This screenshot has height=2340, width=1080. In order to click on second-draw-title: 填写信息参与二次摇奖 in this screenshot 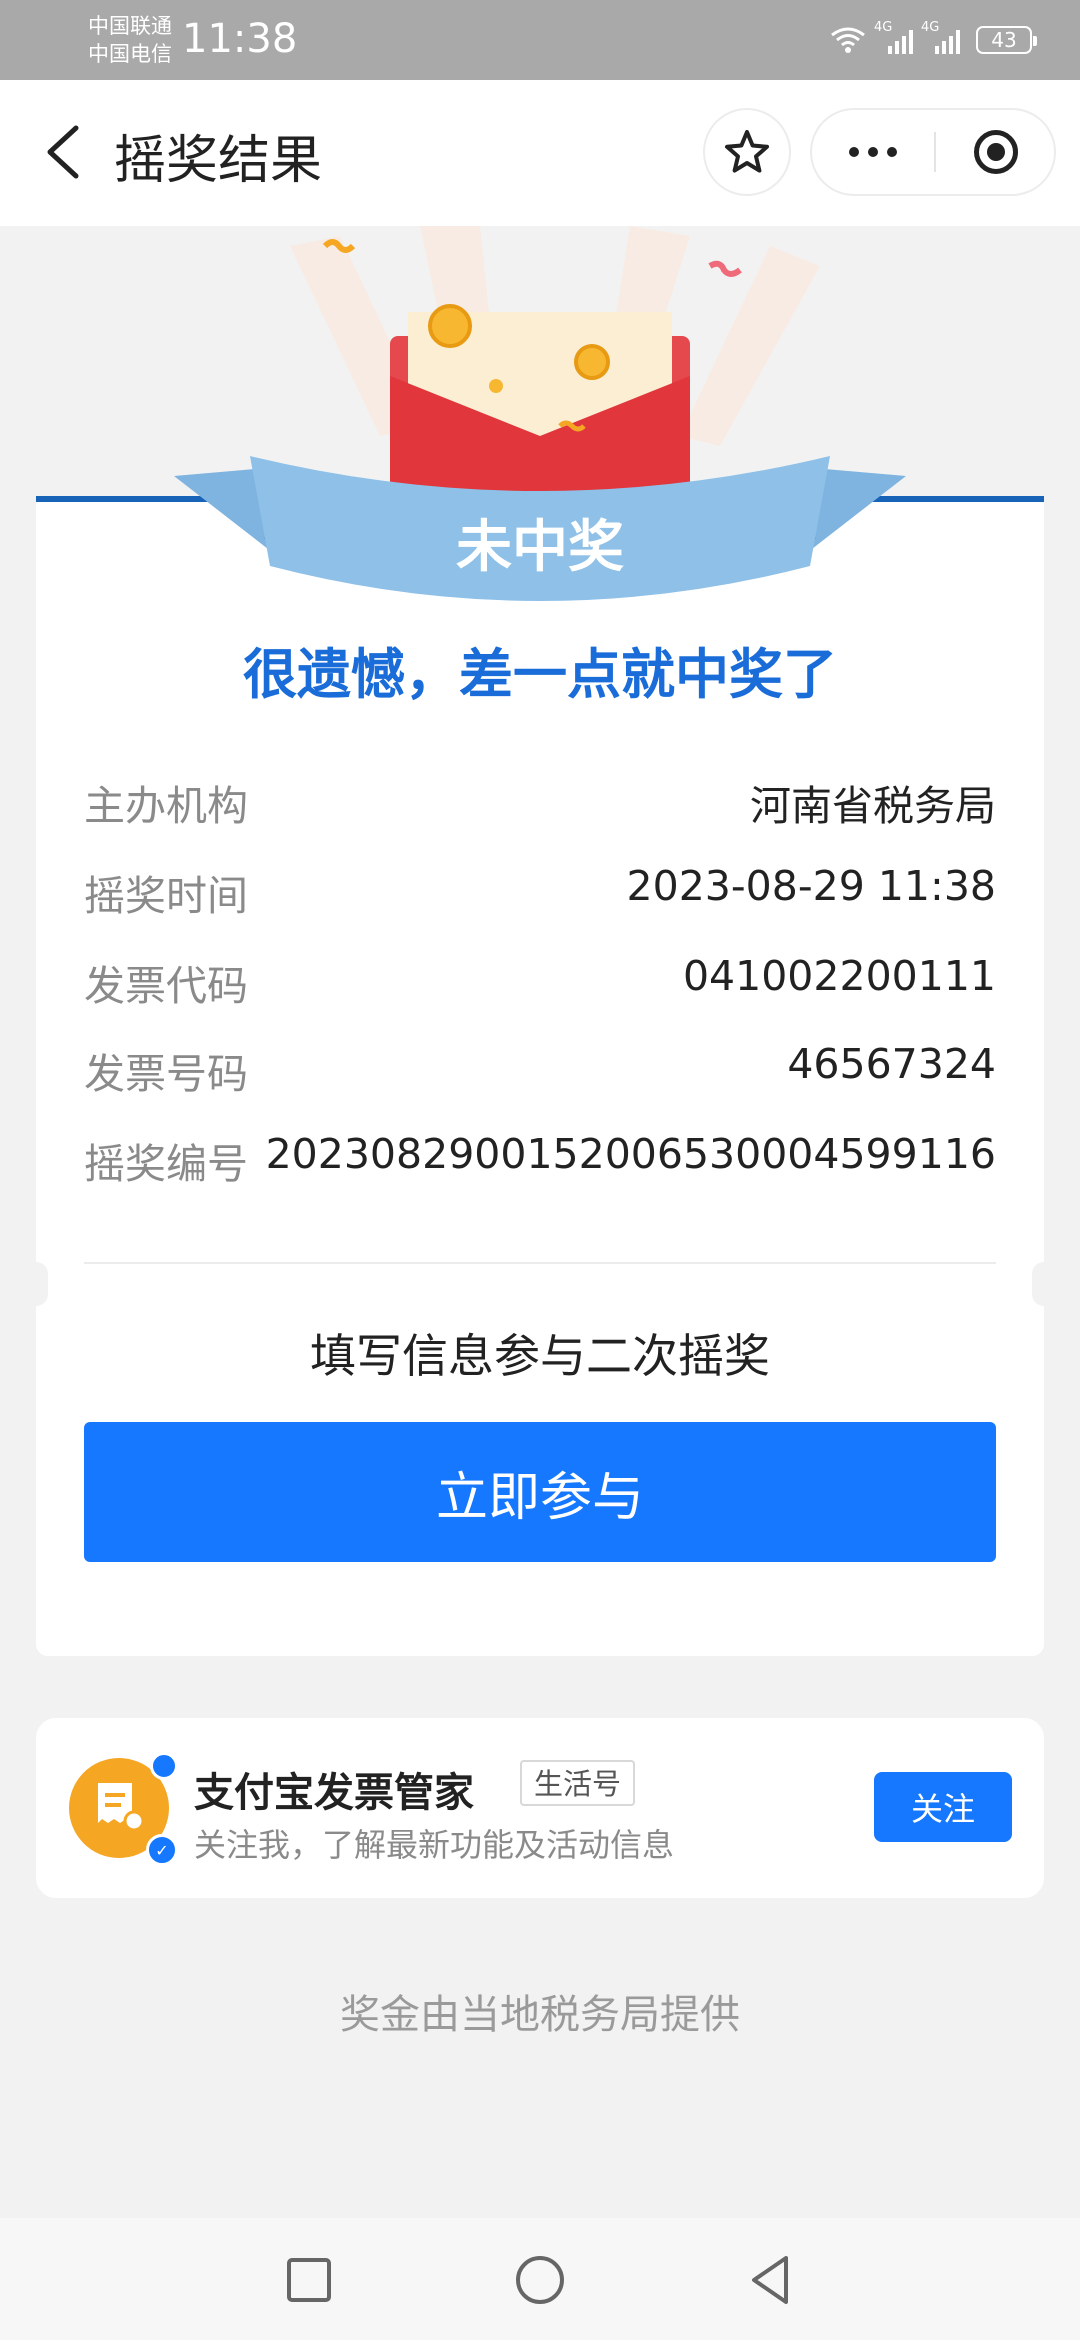, I will do `click(540, 1356)`.